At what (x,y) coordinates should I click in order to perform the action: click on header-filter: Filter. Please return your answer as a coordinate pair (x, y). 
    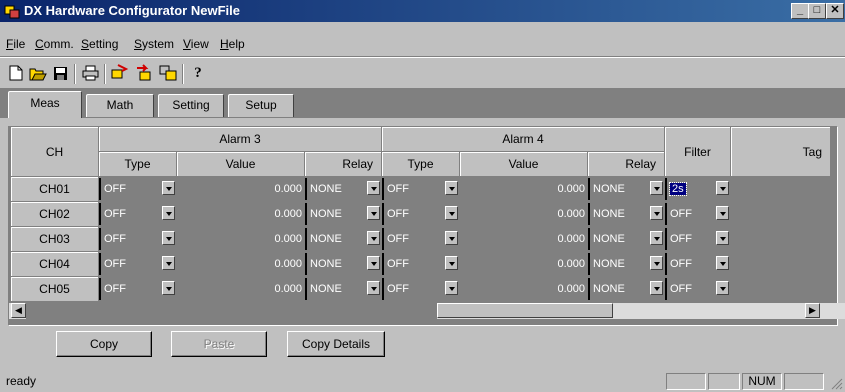
    Looking at the image, I should click on (698, 152).